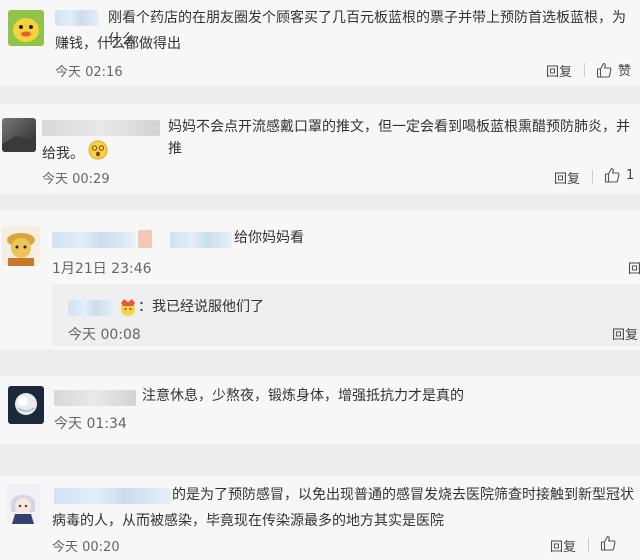 This screenshot has height=560, width=640. Describe the element at coordinates (630, 175) in the screenshot. I see `like-count: 1` at that location.